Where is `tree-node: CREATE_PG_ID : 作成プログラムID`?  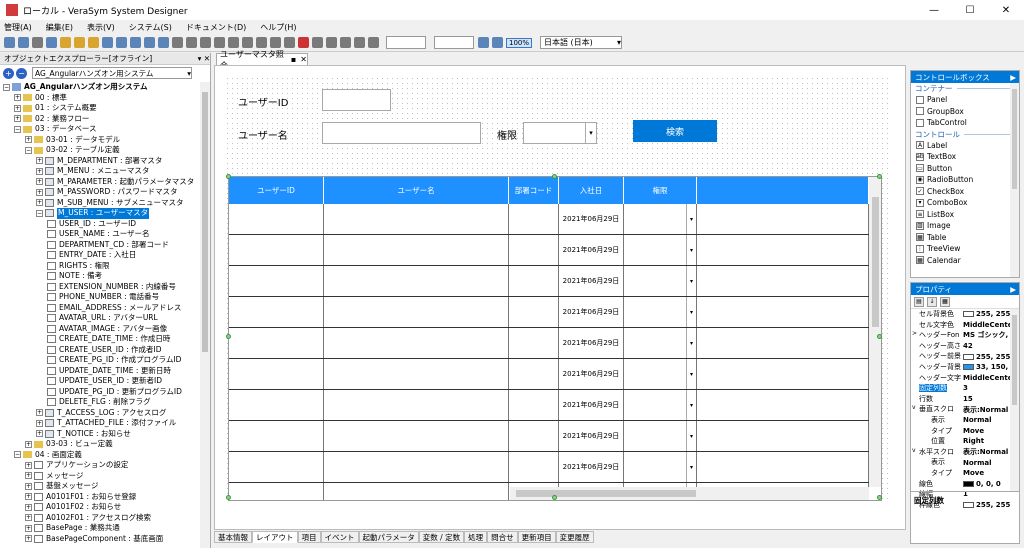 tree-node: CREATE_PG_ID : 作成プログラムID is located at coordinates (100, 360).